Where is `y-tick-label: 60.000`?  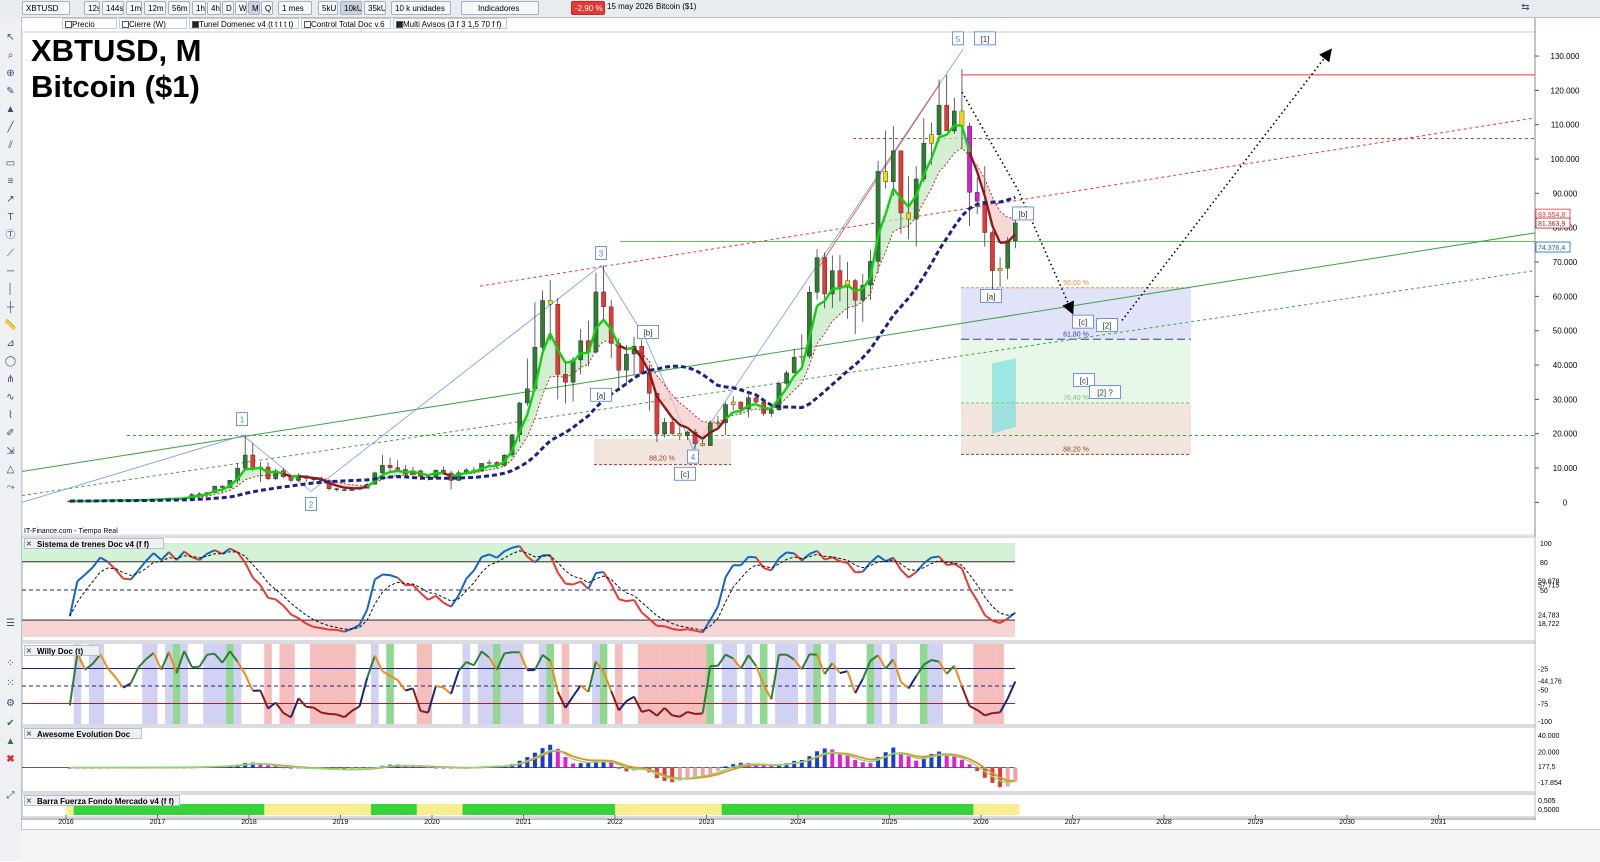 y-tick-label: 60.000 is located at coordinates (1565, 296).